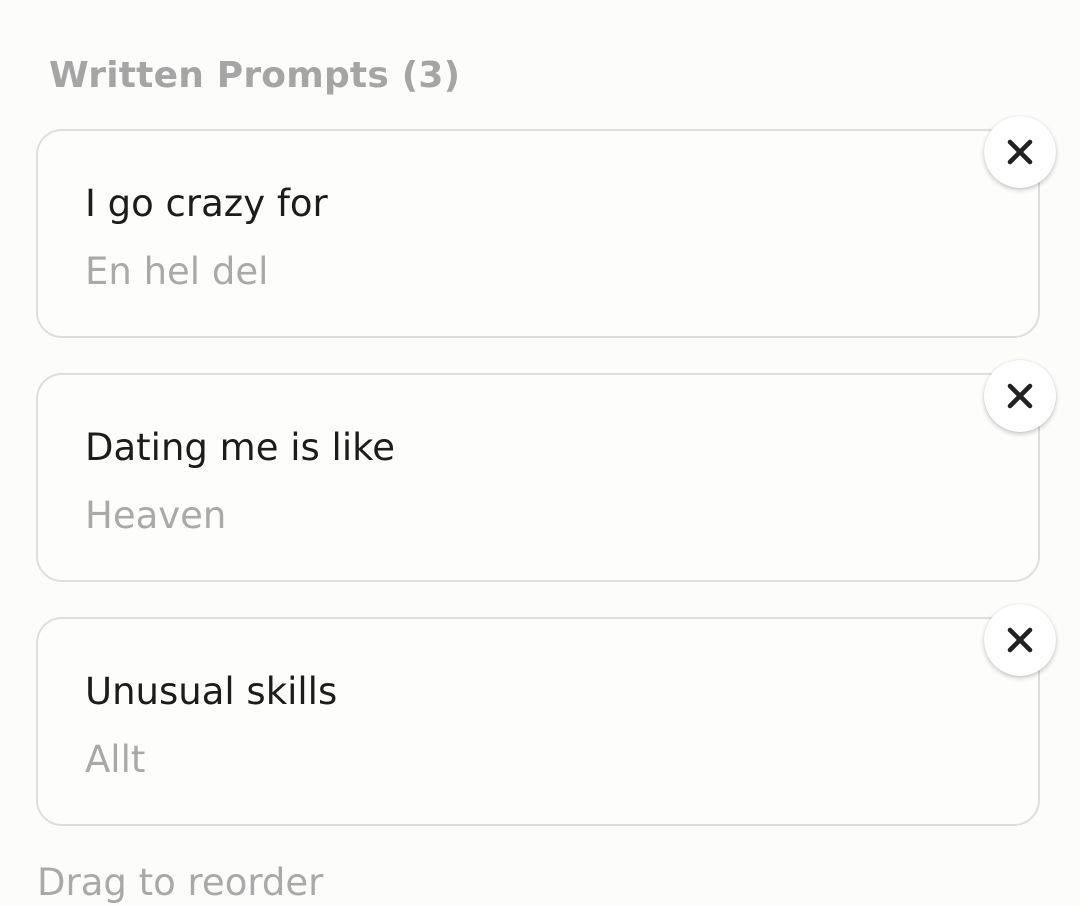  I want to click on prompt-answer: En hel del, so click(177, 271).